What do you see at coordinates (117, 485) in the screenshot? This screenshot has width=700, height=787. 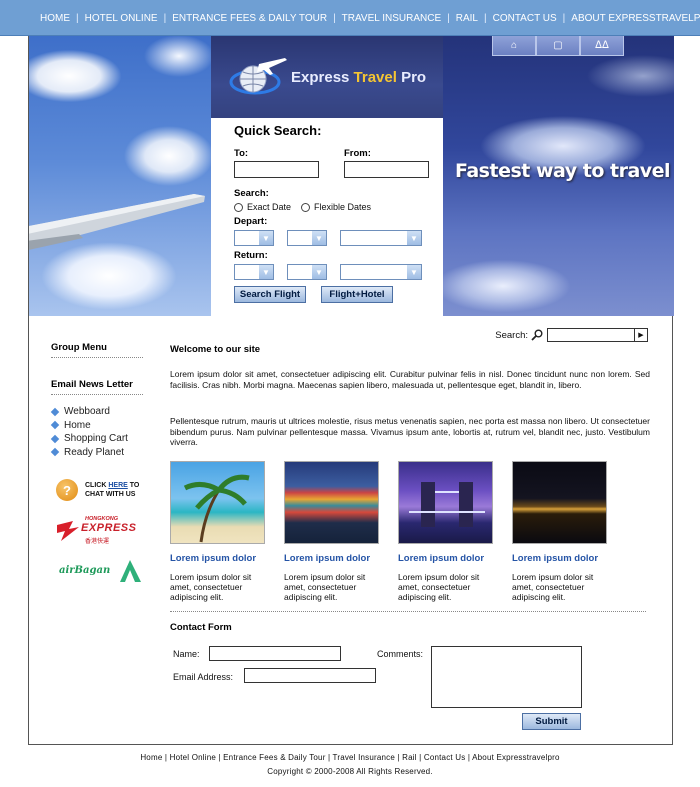 I see `chat-here-link: HERE` at bounding box center [117, 485].